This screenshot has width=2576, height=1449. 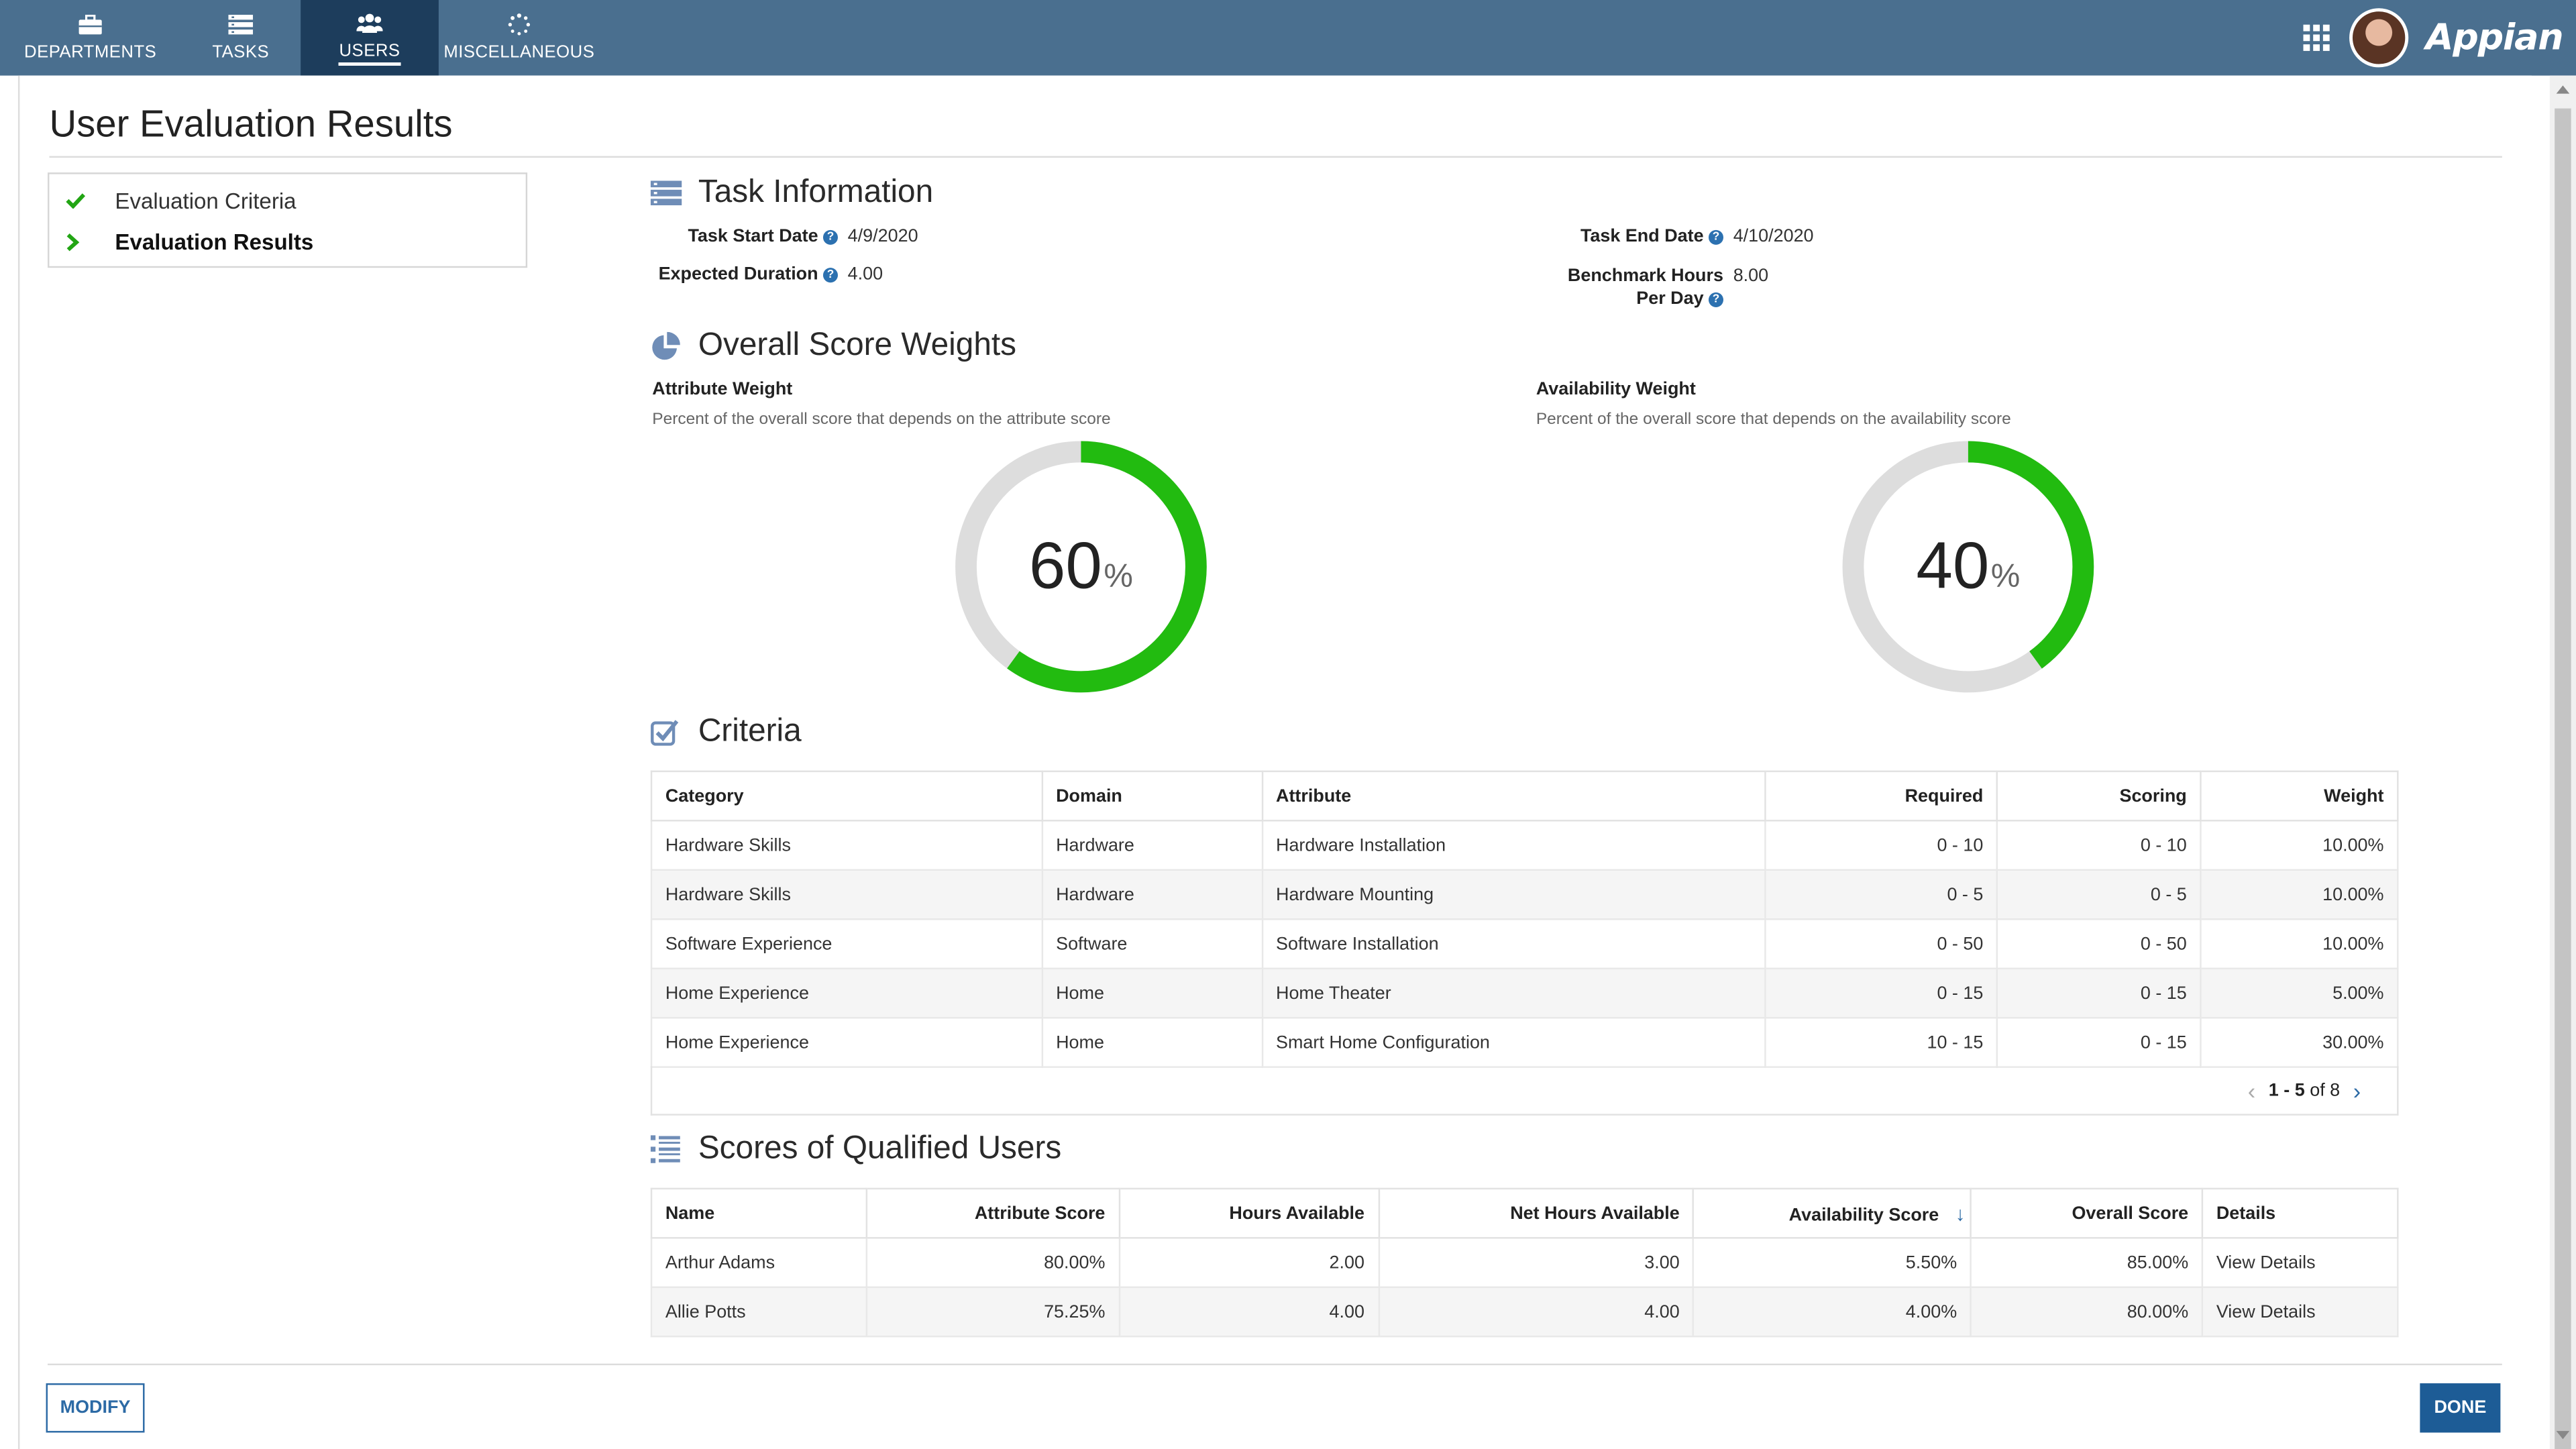 What do you see at coordinates (857, 345) in the screenshot?
I see `section-title: Overall Score Weights` at bounding box center [857, 345].